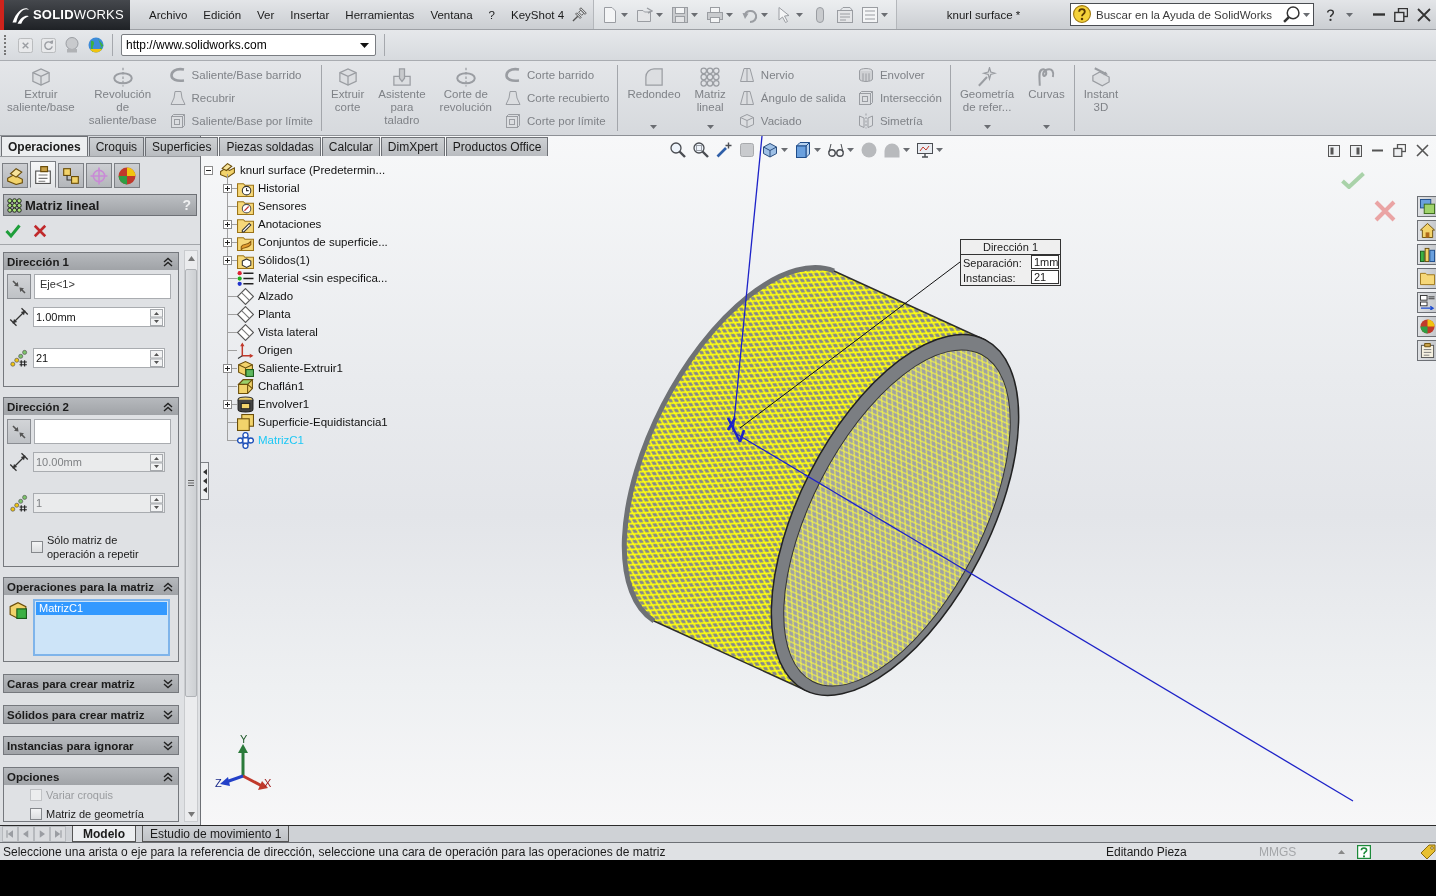  Describe the element at coordinates (37, 547) in the screenshot. I see `checkbox` at that location.